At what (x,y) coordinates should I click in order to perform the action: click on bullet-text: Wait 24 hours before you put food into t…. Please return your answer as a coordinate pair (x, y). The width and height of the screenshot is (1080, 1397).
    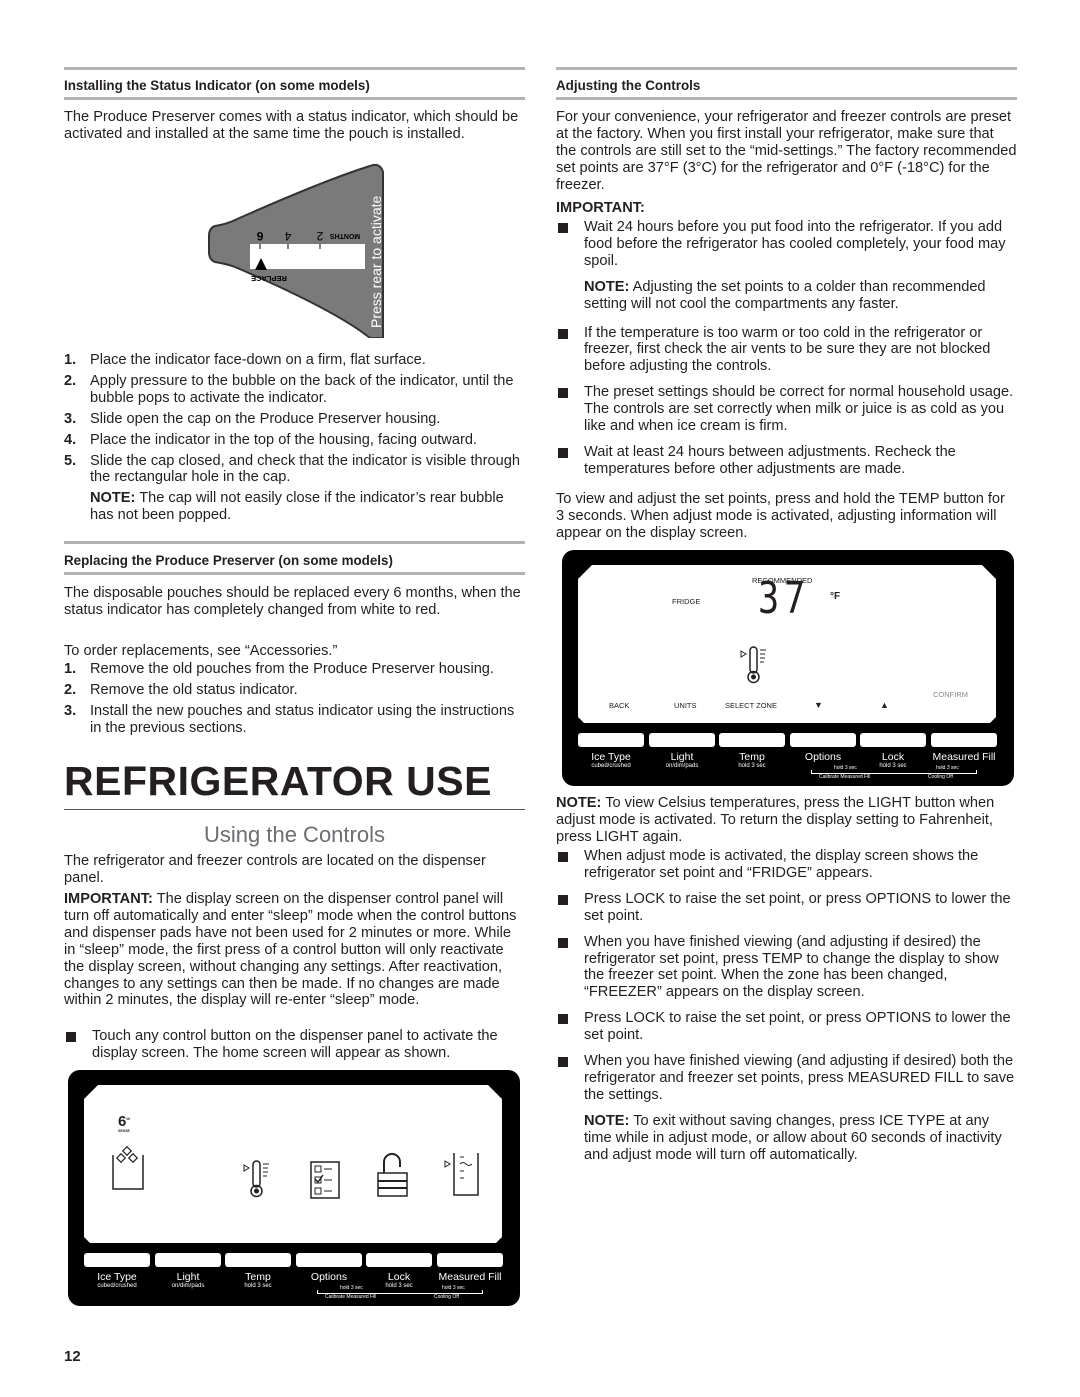
    Looking at the image, I should click on (795, 244).